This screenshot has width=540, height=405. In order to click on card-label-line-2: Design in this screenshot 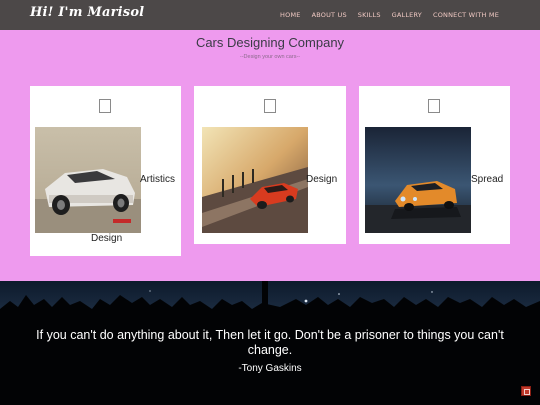, I will do `click(107, 238)`.